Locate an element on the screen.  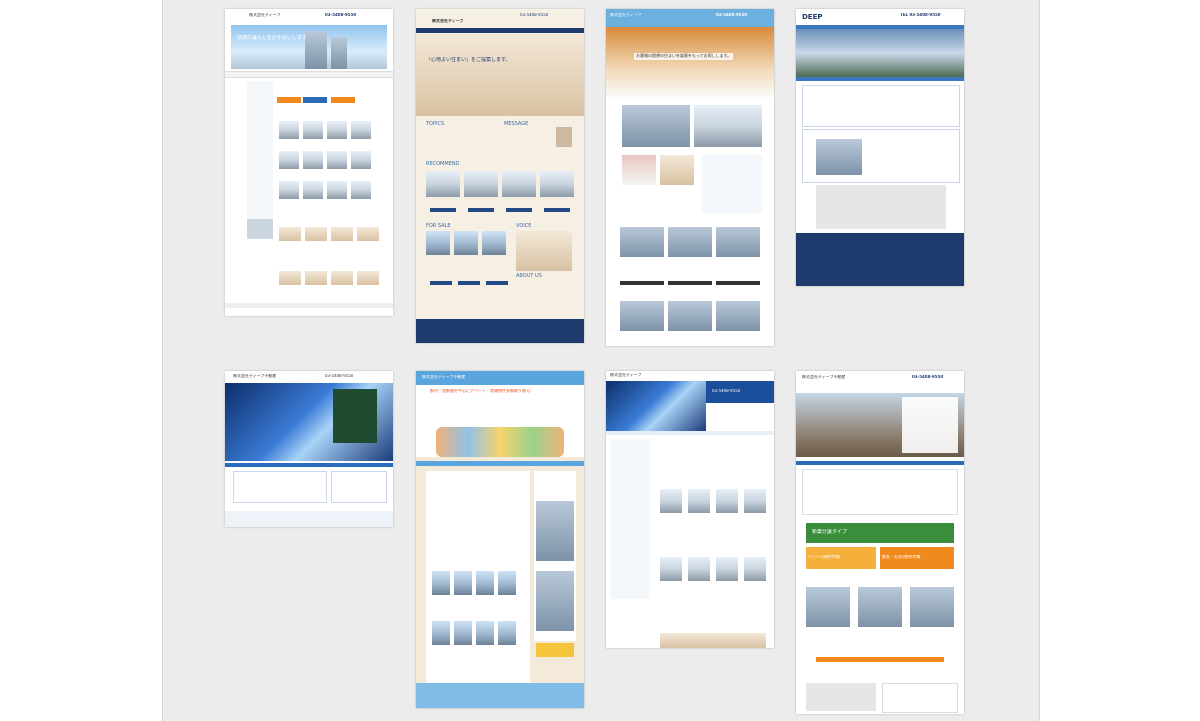
template-thumbnail-4: DEEP TEL 03-5408-9550 is located at coordinates (880, 147).